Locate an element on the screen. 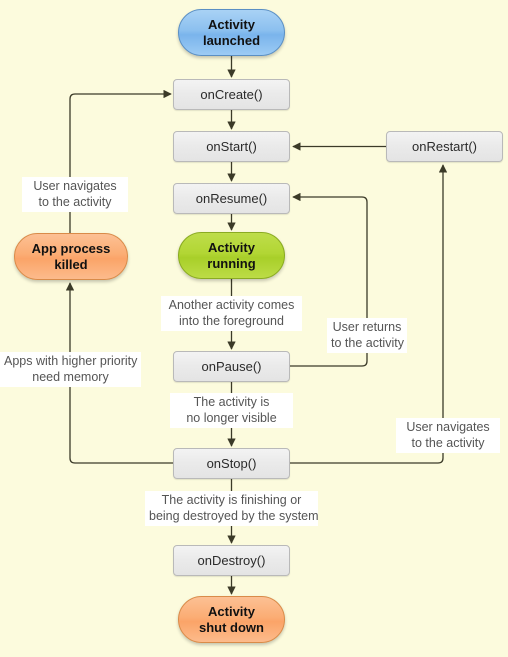  node-on-destroy-label: onDestroy() is located at coordinates (231, 560).